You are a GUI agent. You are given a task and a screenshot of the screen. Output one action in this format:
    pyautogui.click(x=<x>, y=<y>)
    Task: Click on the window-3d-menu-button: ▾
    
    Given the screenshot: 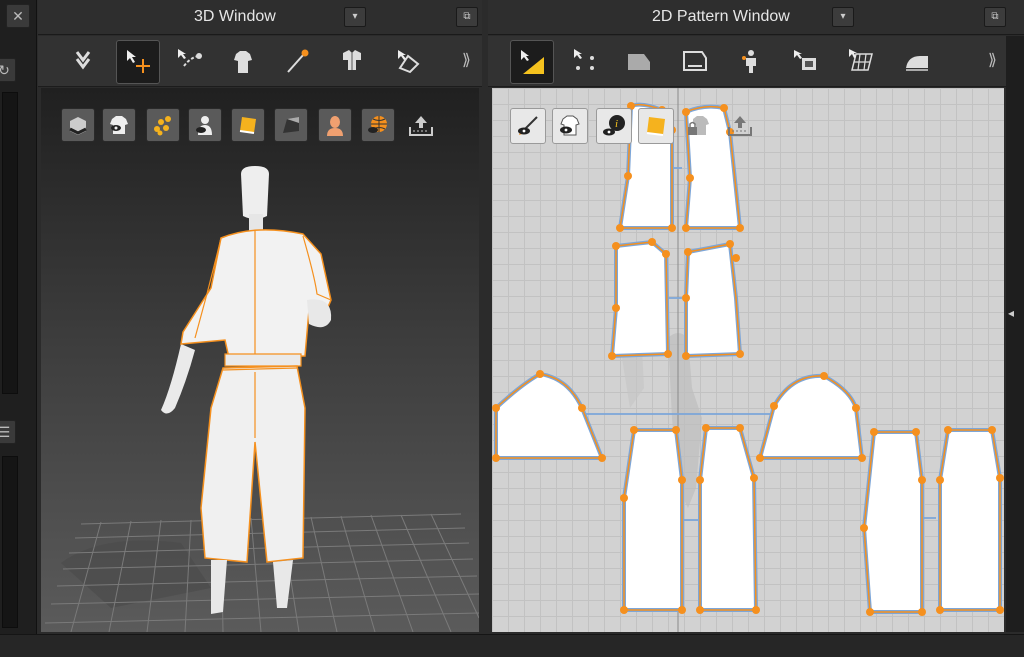 What is the action you would take?
    pyautogui.click(x=355, y=17)
    